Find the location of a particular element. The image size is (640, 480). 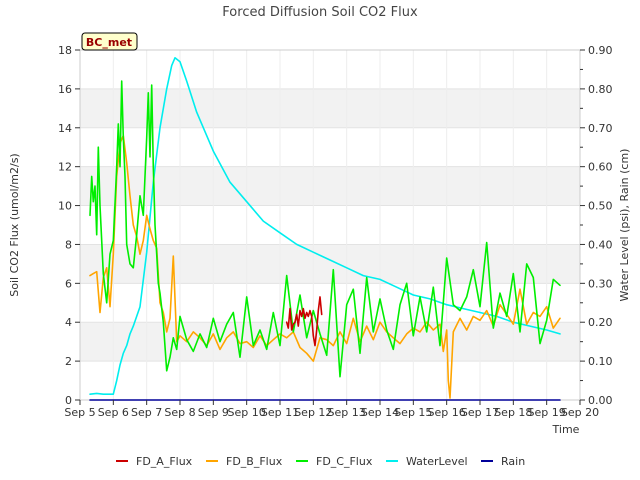

left-tick-label: 10 is located at coordinates (65, 206).